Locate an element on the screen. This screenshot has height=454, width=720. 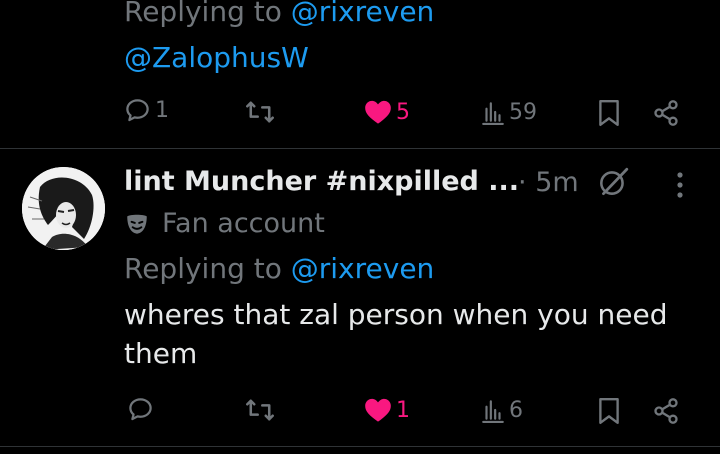
mention-link: @ZalophusW is located at coordinates (216, 58).